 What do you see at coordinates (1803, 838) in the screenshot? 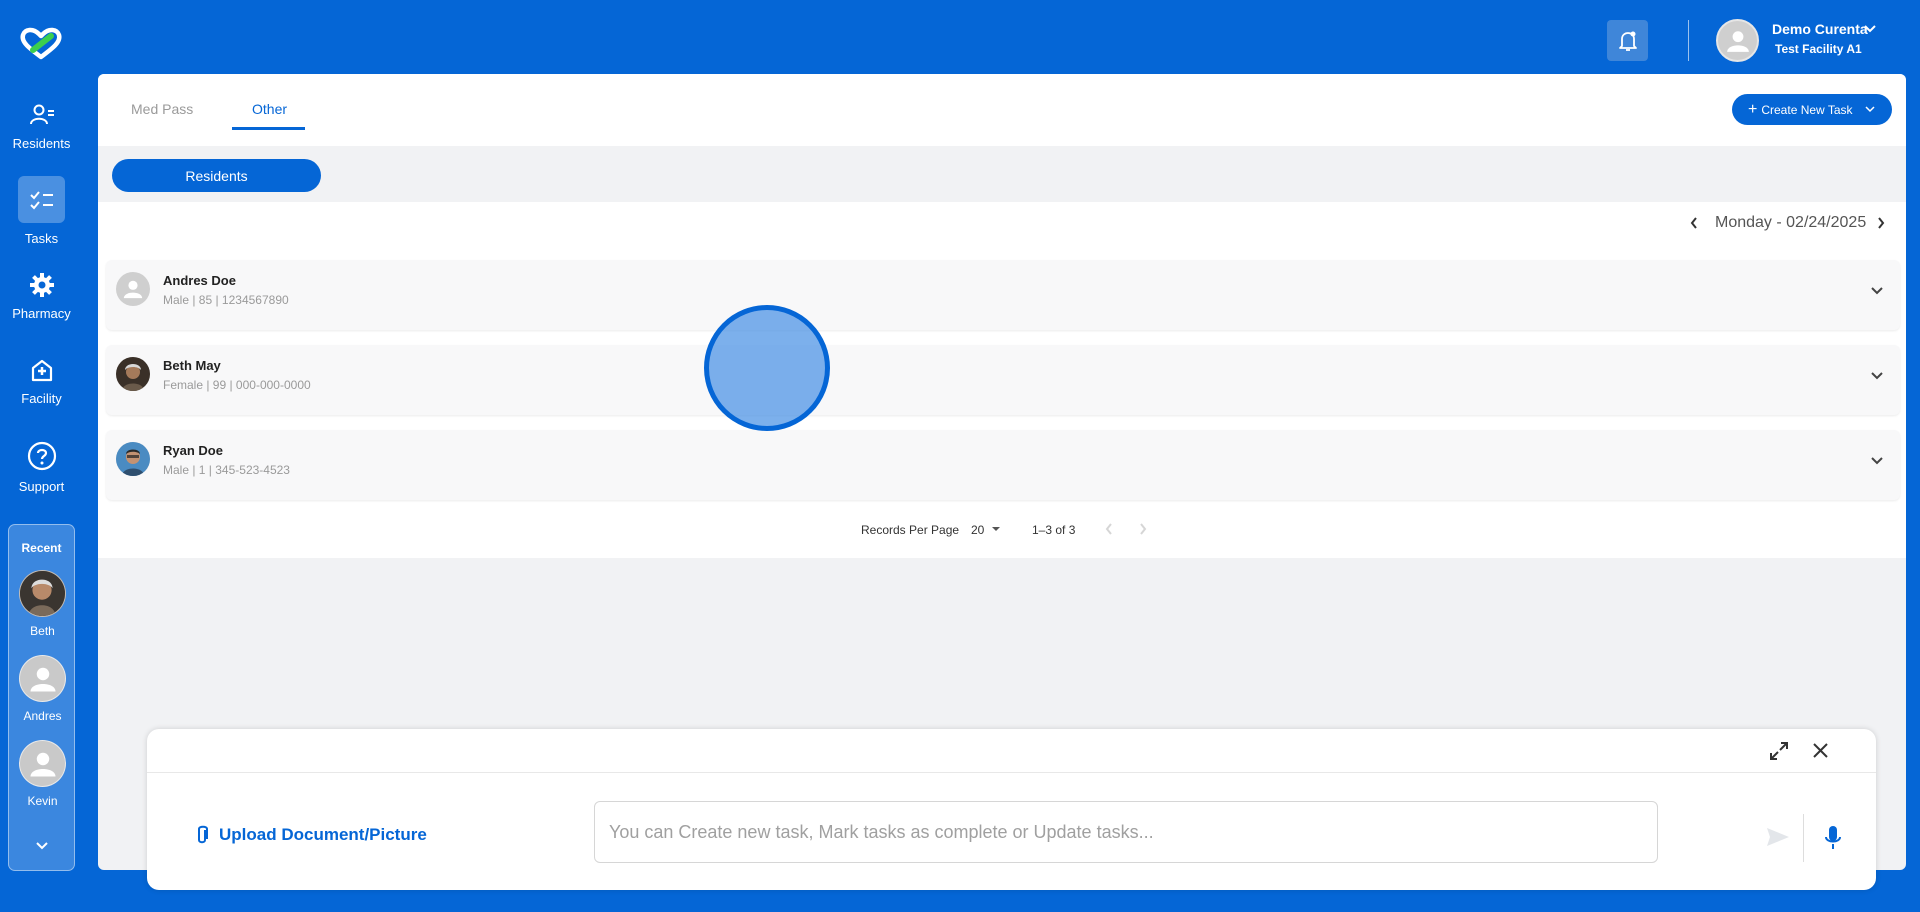
I see `assistant-divider` at bounding box center [1803, 838].